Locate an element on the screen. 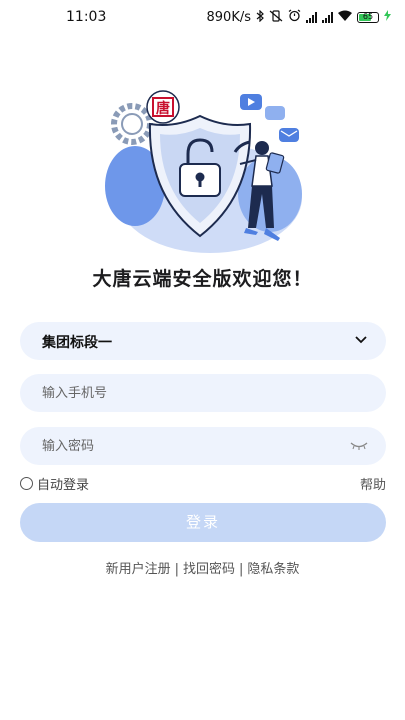 Image resolution: width=405 pixels, height=720 pixels. security-illustration: 唐 is located at coordinates (203, 171).